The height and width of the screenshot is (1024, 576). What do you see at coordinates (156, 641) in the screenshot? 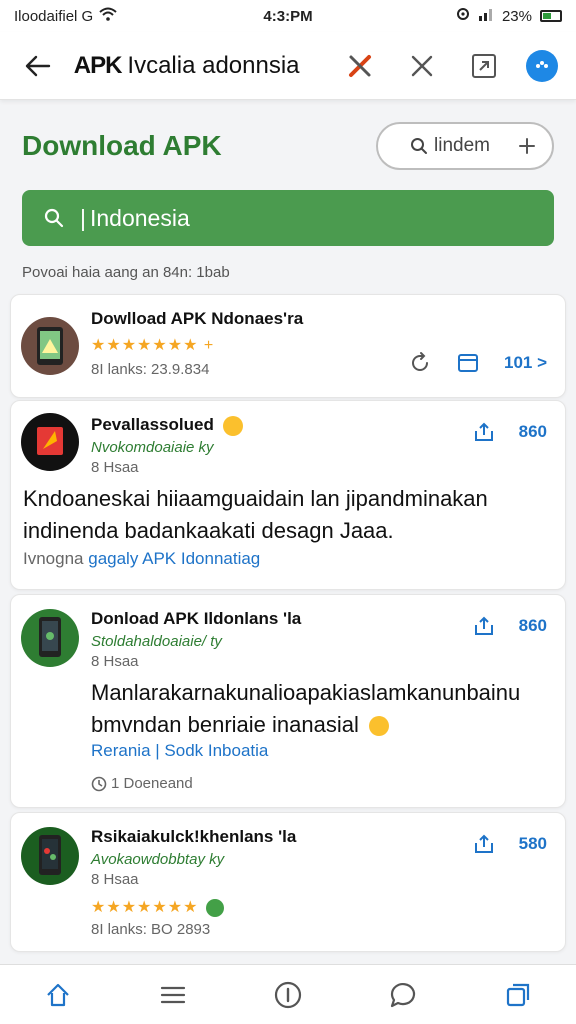
I see `card-subtitle: Stoldahaldoaiaie/ ty` at bounding box center [156, 641].